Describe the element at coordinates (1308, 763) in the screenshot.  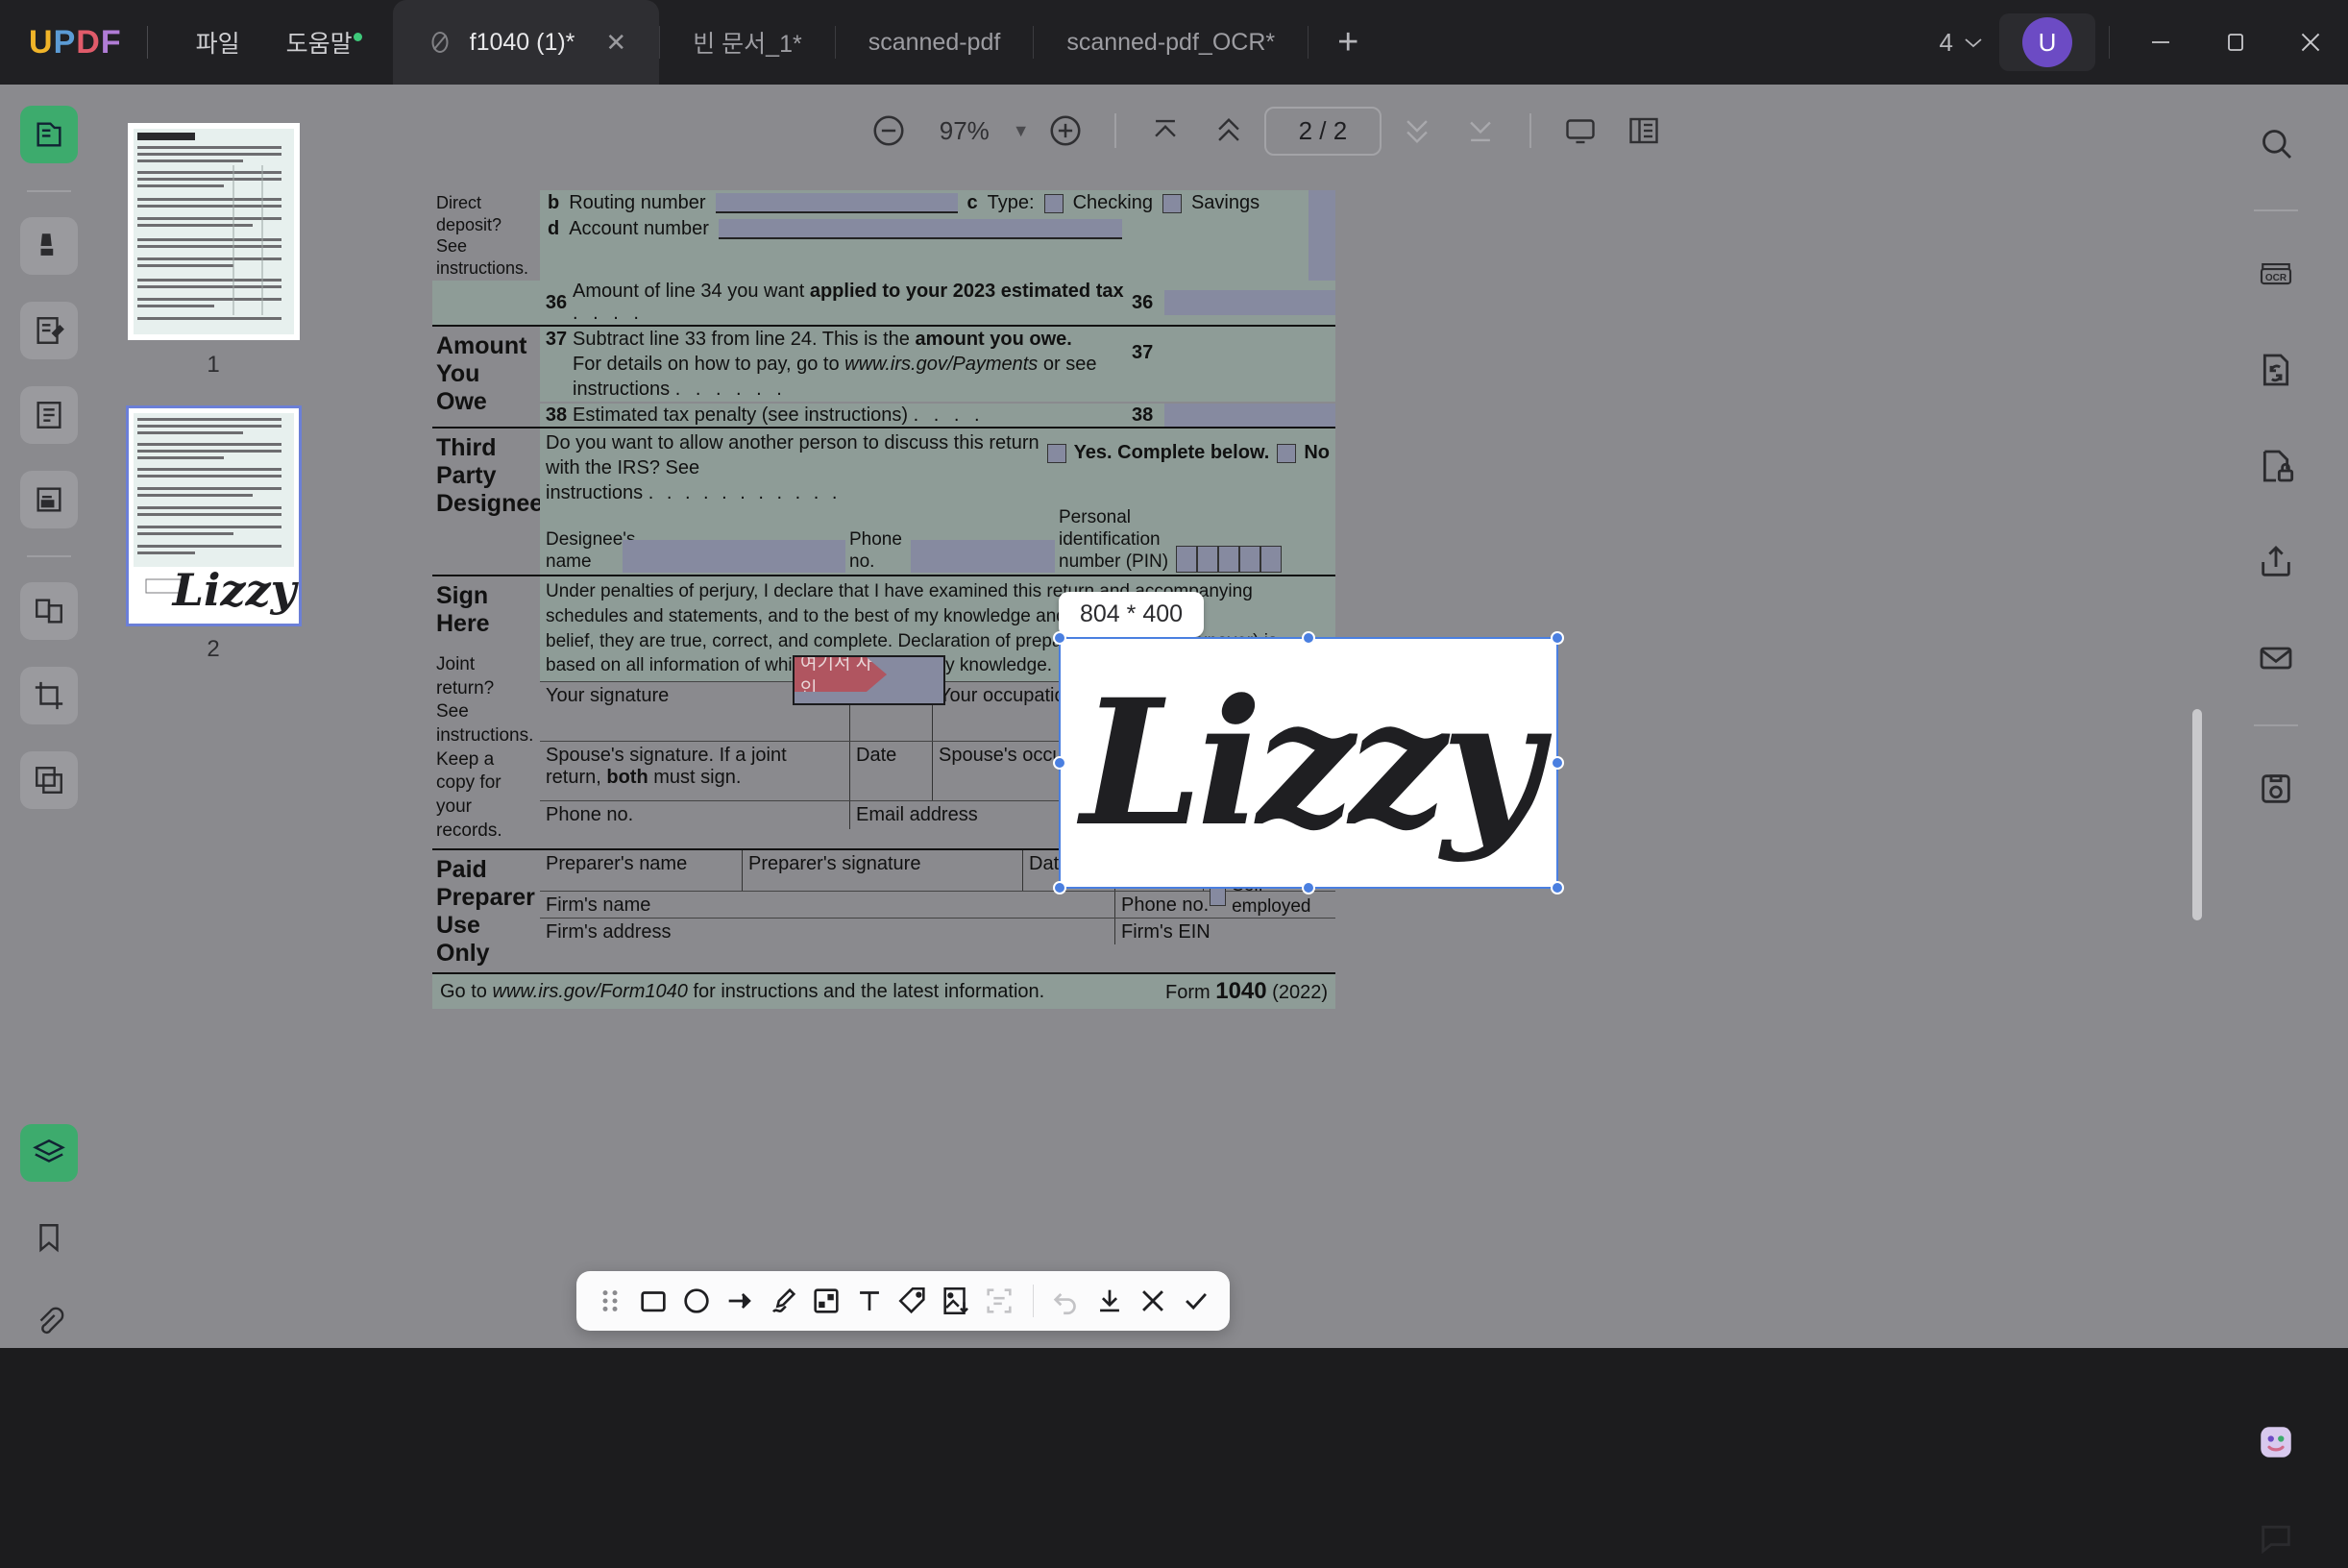
I see `signature-object: Lizzy` at that location.